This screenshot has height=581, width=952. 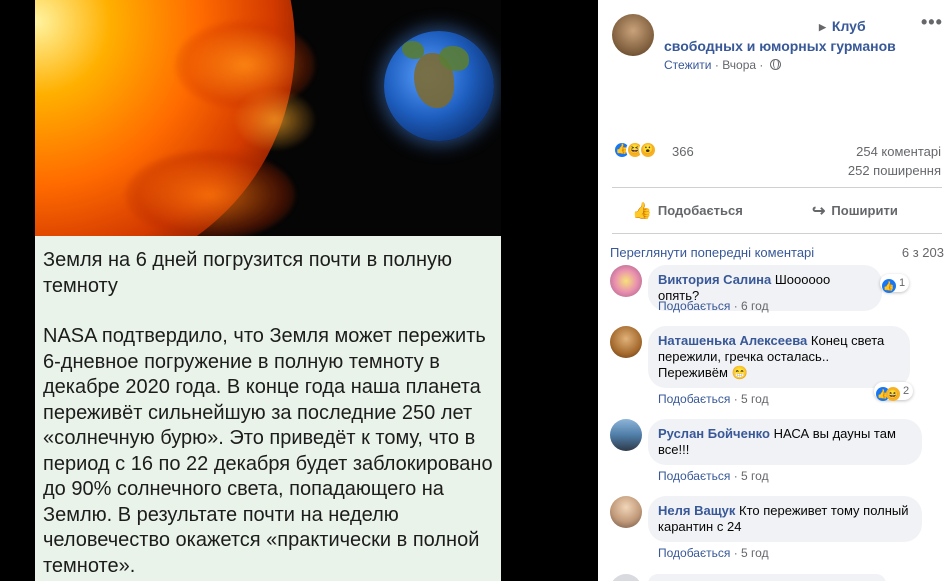 I want to click on comment-author: Виктория Салина, so click(x=714, y=279).